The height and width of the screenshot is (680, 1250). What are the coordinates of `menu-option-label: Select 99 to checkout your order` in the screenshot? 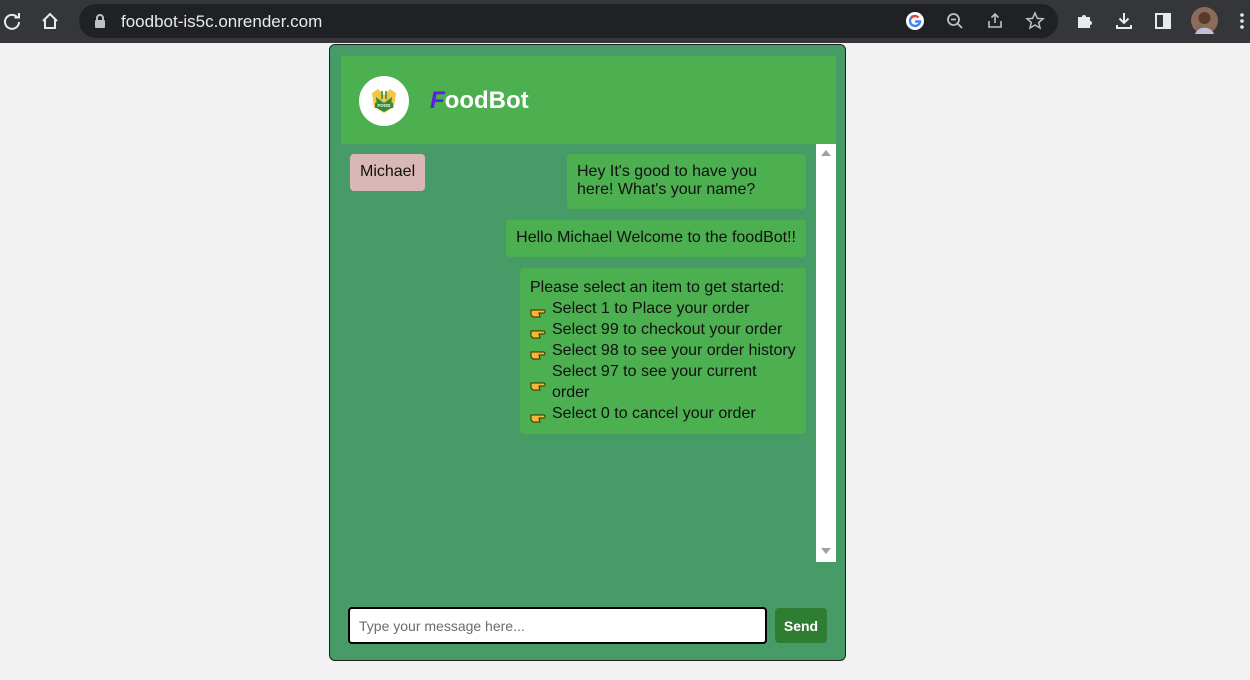 It's located at (667, 329).